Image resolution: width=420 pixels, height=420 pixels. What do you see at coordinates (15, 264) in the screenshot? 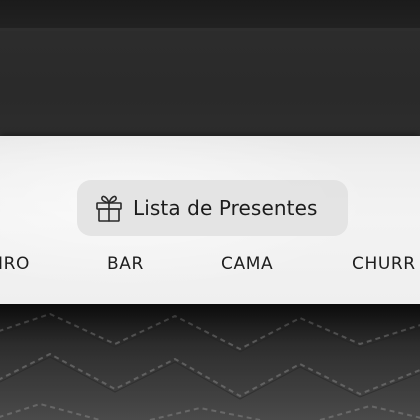
I see `category-item: IRO` at bounding box center [15, 264].